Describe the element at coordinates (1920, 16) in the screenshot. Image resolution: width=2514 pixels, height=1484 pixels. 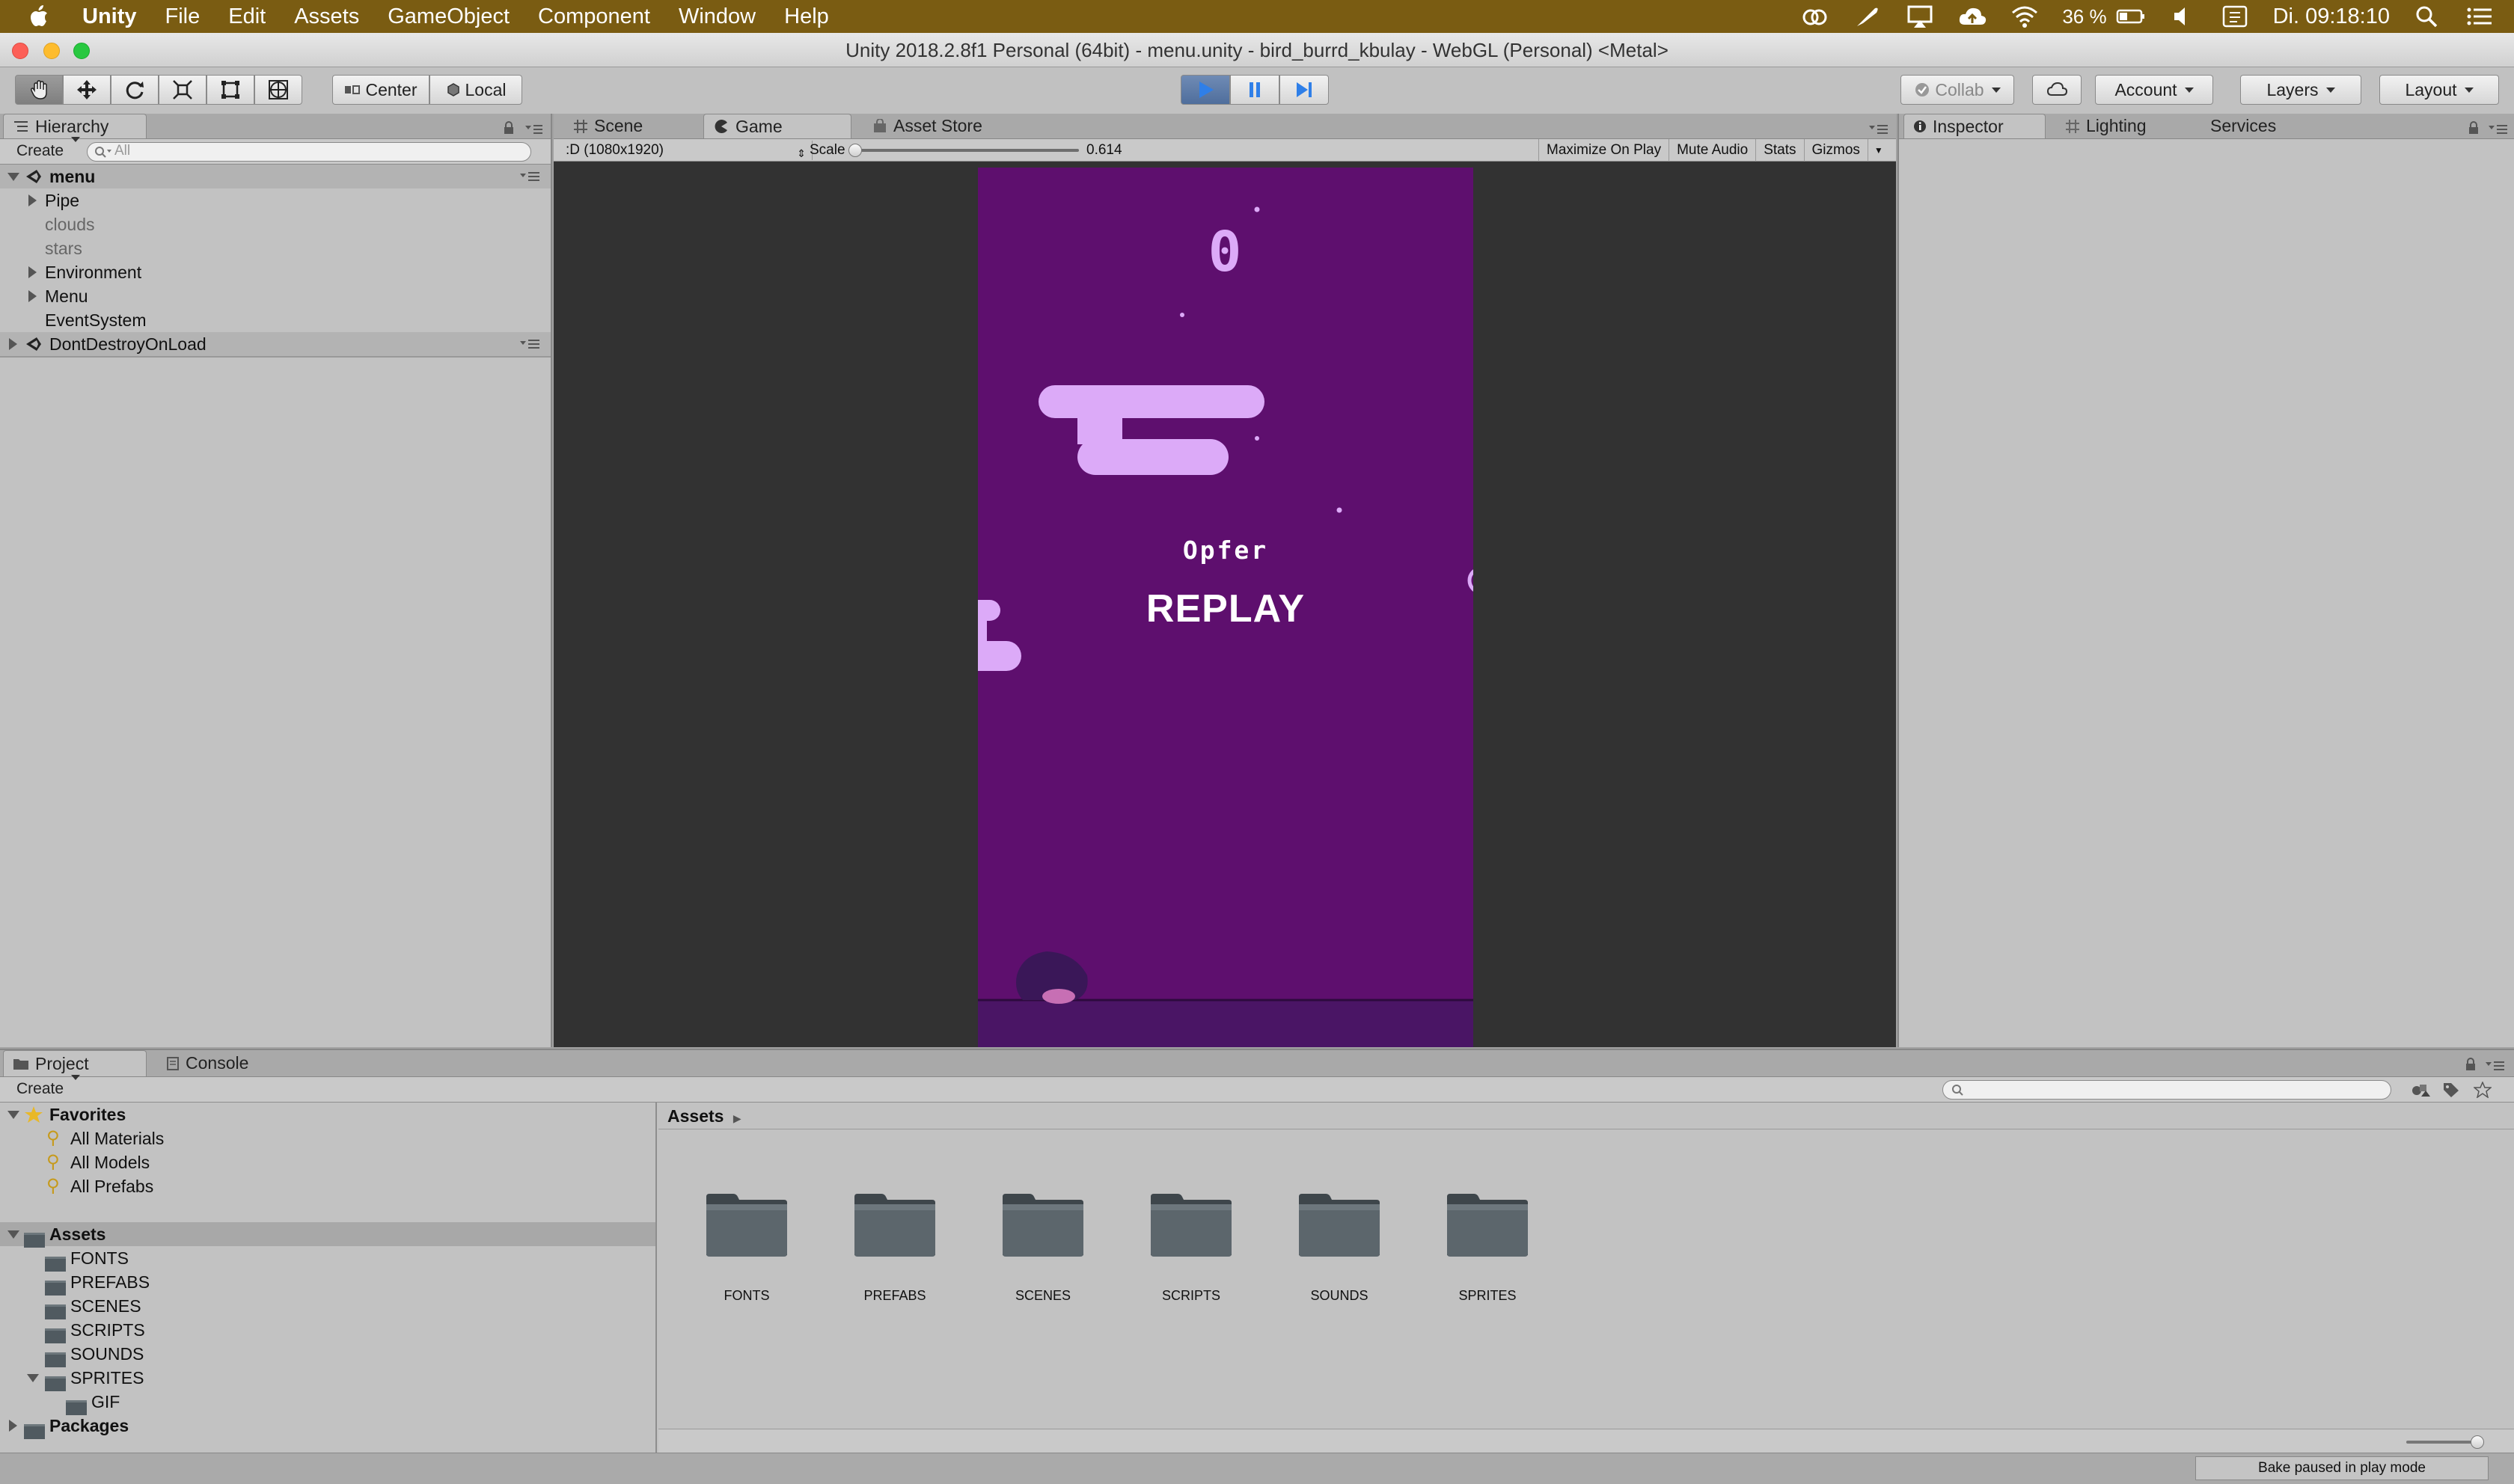
I see `airplay-icon` at that location.